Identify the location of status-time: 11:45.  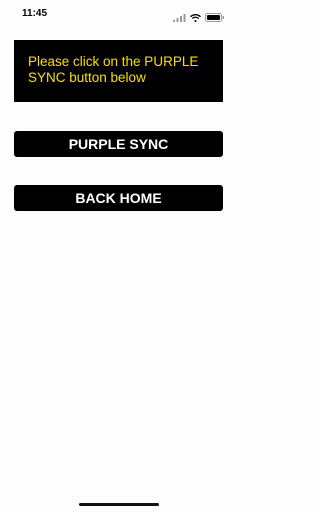
(35, 13).